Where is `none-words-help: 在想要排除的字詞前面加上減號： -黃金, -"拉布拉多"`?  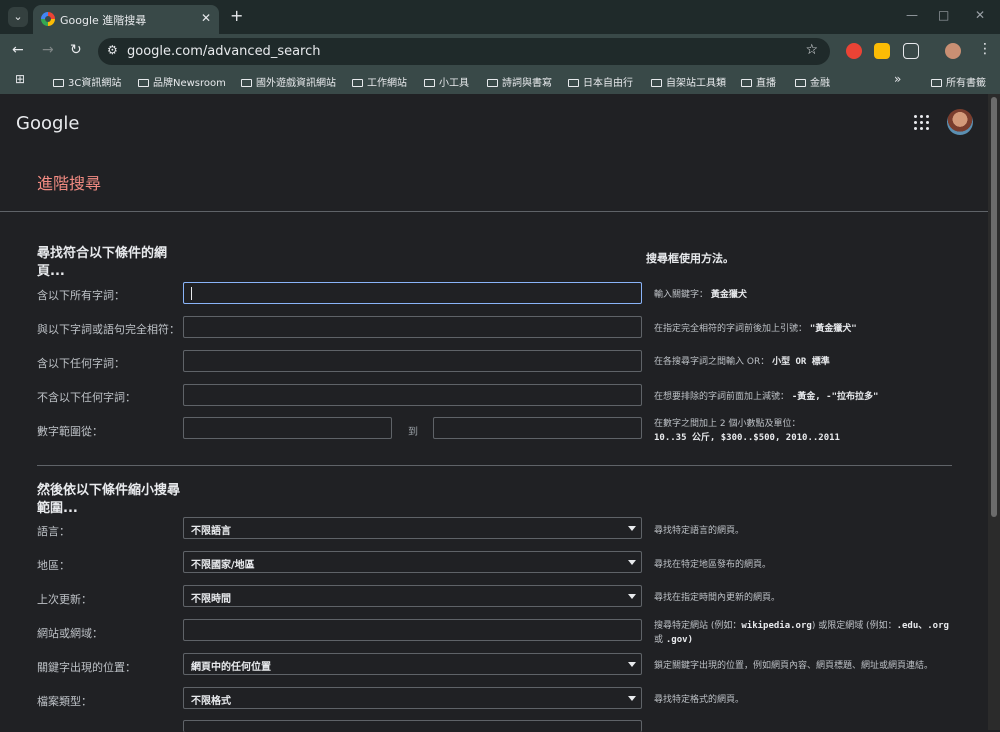
none-words-help: 在想要排除的字詞前面加上減號： -黃金, -"拉布拉多" is located at coordinates (766, 397).